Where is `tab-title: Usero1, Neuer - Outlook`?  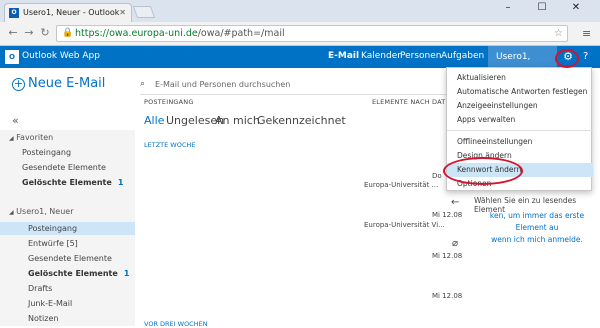 tab-title: Usero1, Neuer - Outlook is located at coordinates (71, 12).